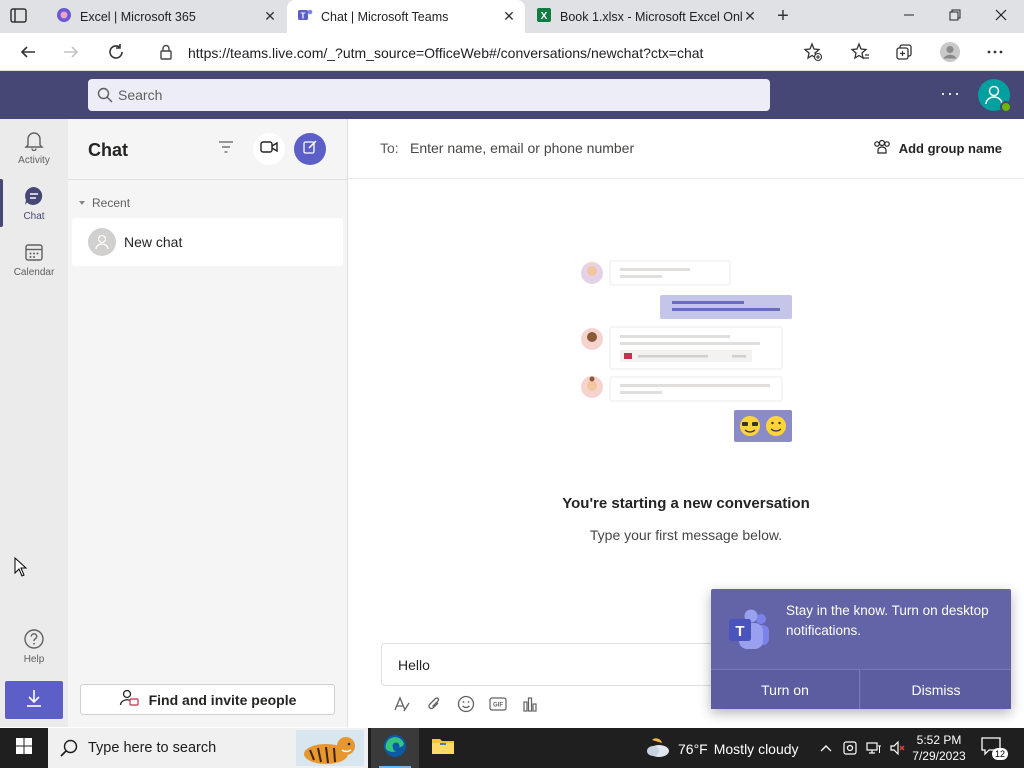 The width and height of the screenshot is (1024, 768). What do you see at coordinates (310, 149) in the screenshot?
I see `new-chat-button` at bounding box center [310, 149].